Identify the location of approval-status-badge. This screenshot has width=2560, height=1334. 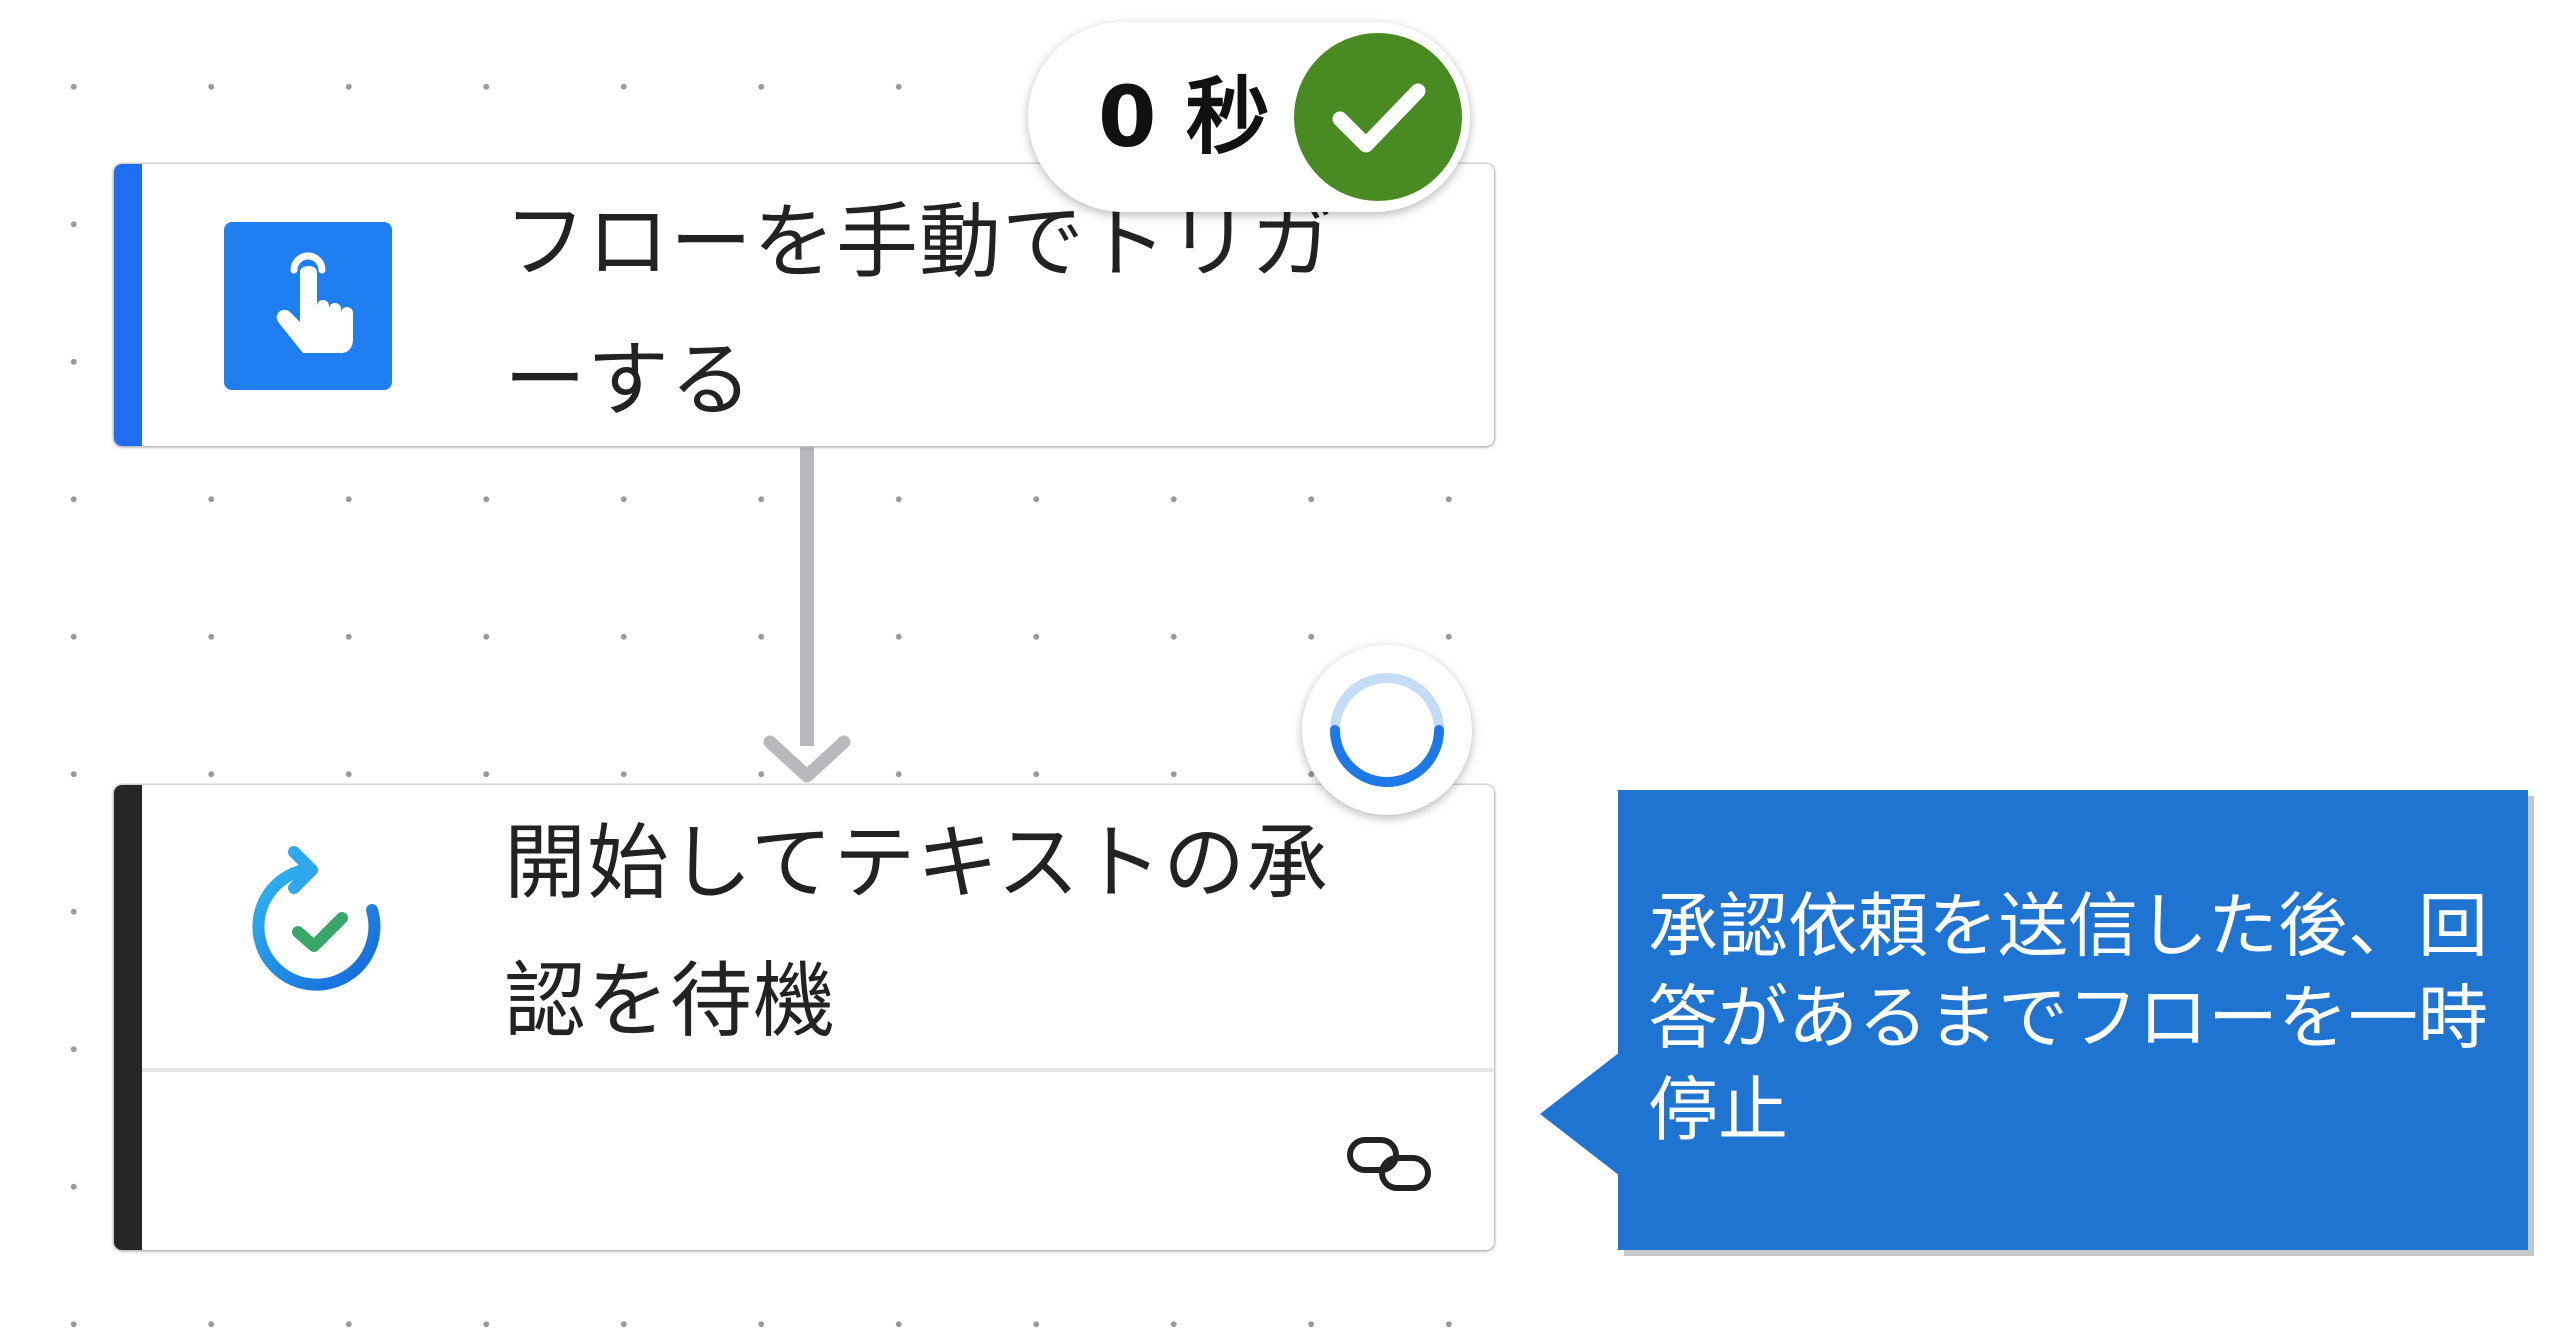
(1387, 730).